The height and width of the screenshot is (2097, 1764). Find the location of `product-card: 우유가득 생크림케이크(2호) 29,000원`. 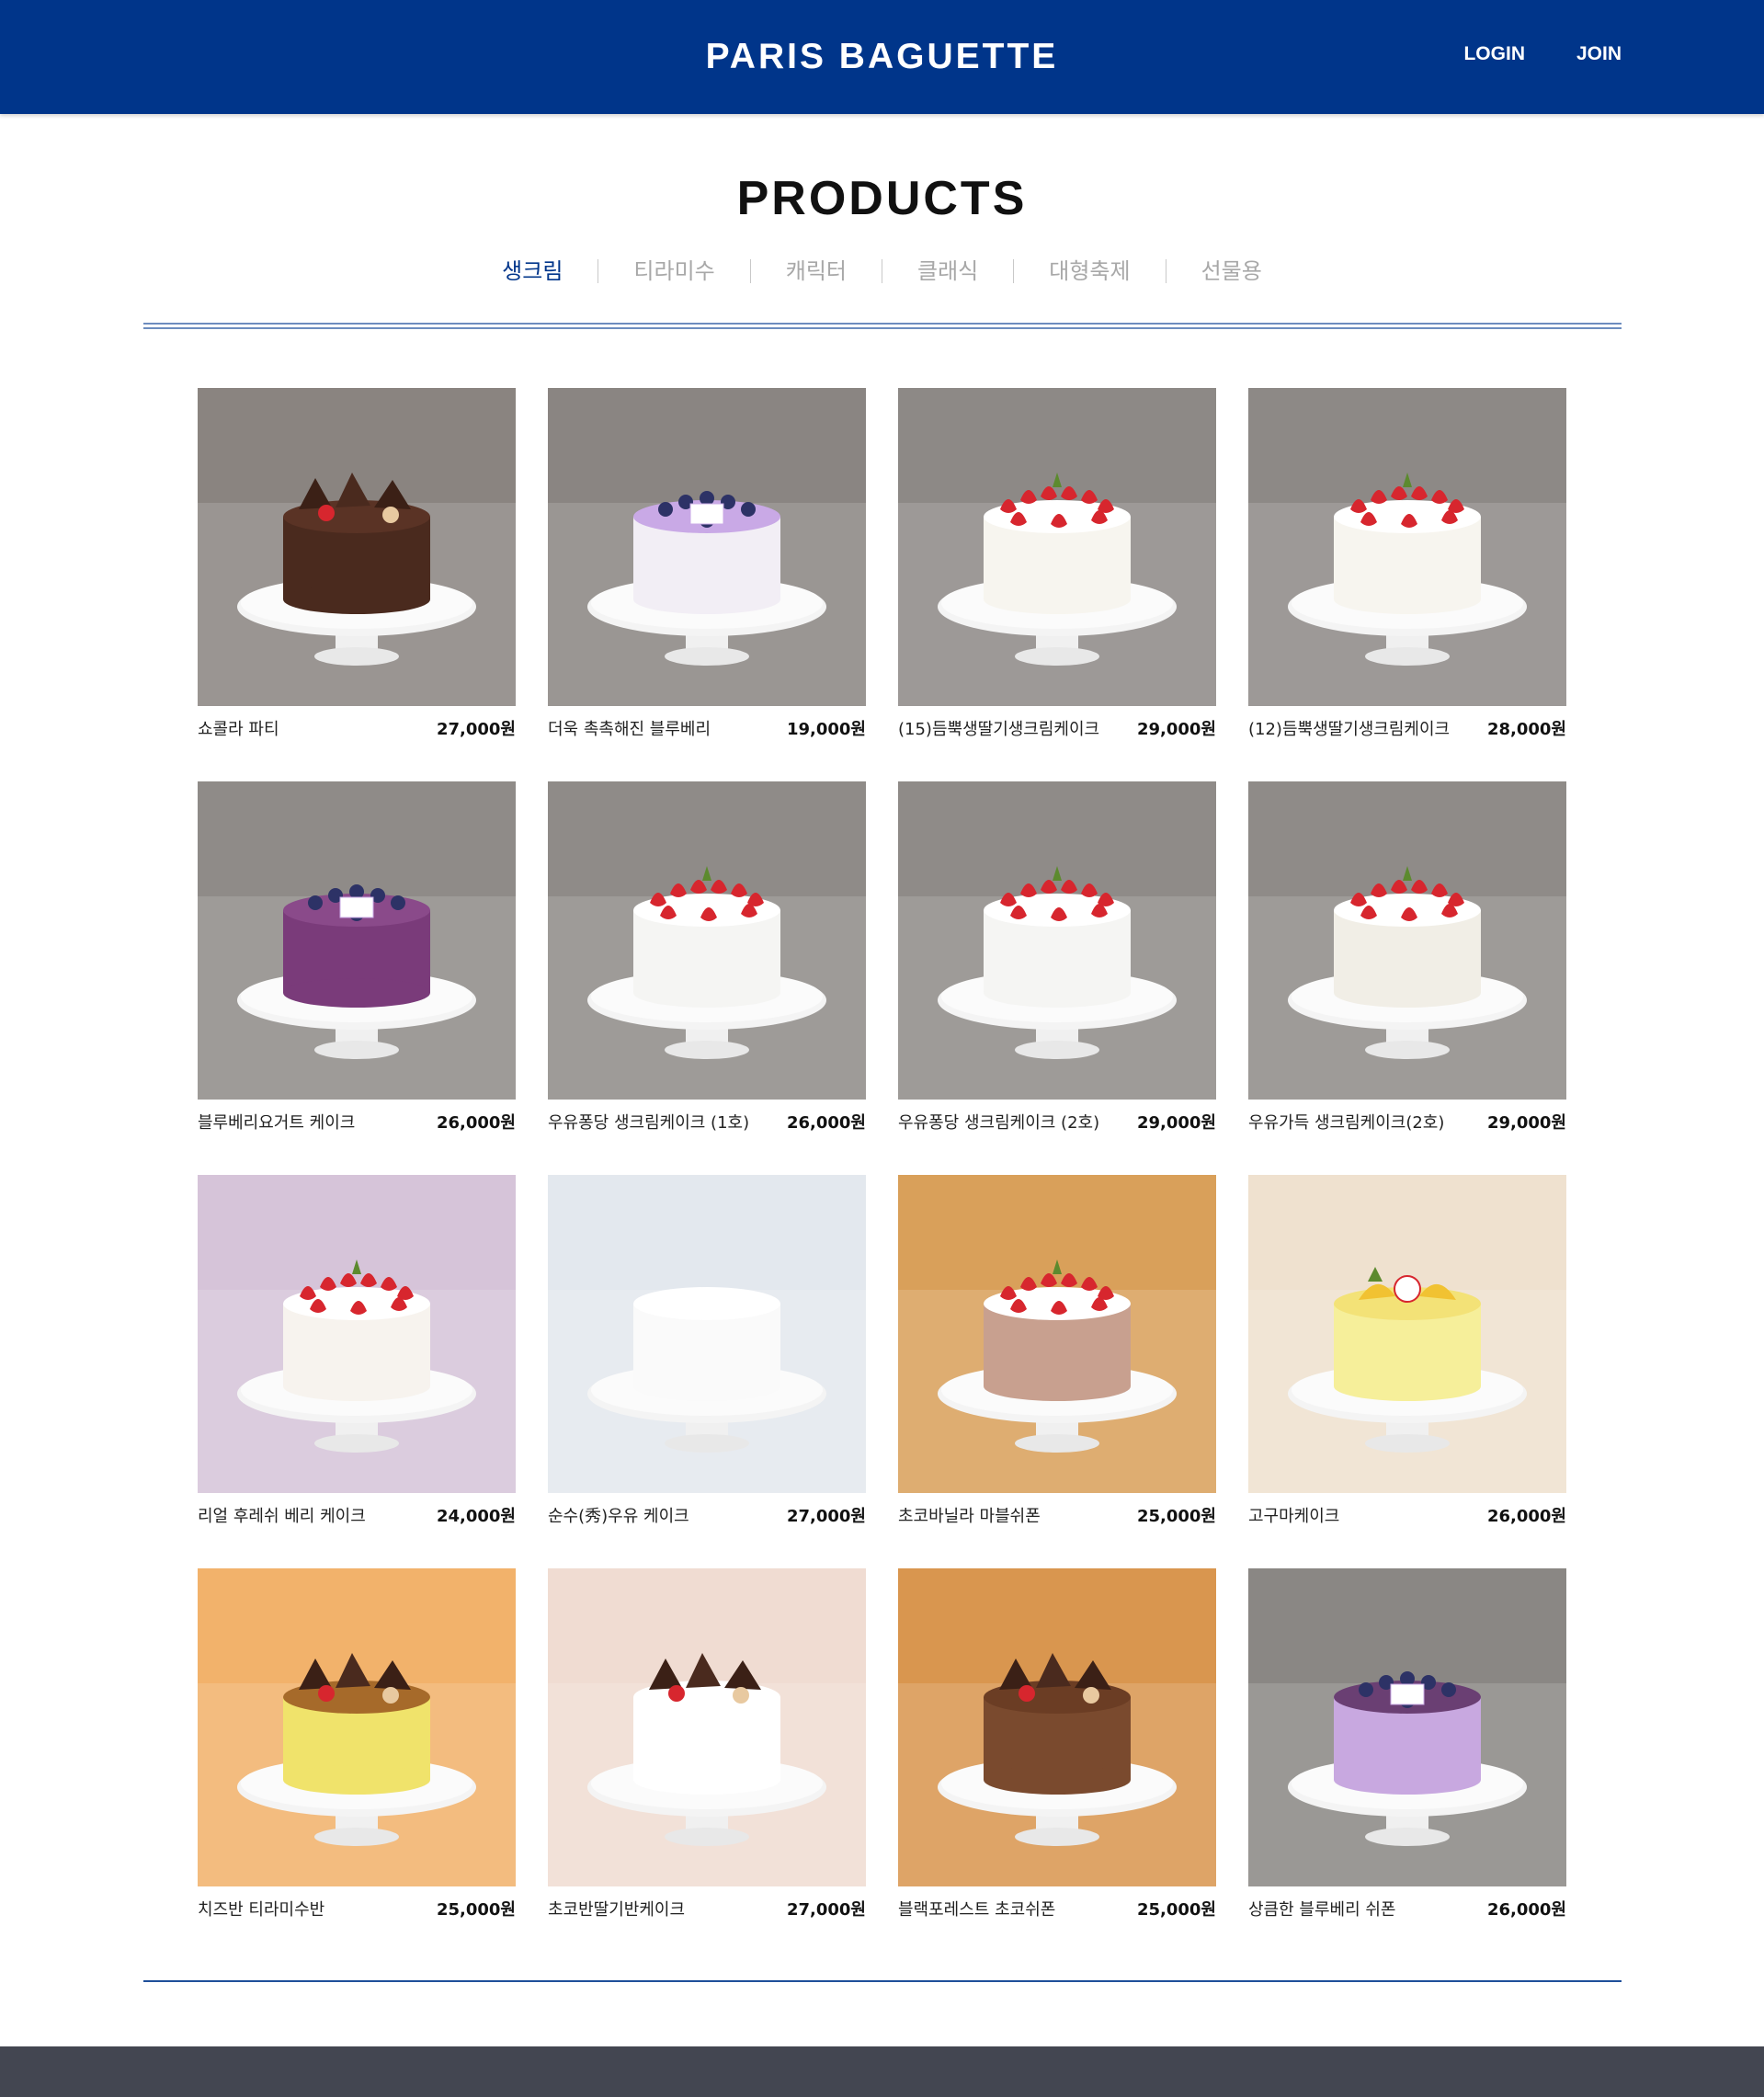

product-card: 우유가득 생크림케이크(2호) 29,000원 is located at coordinates (1407, 960).